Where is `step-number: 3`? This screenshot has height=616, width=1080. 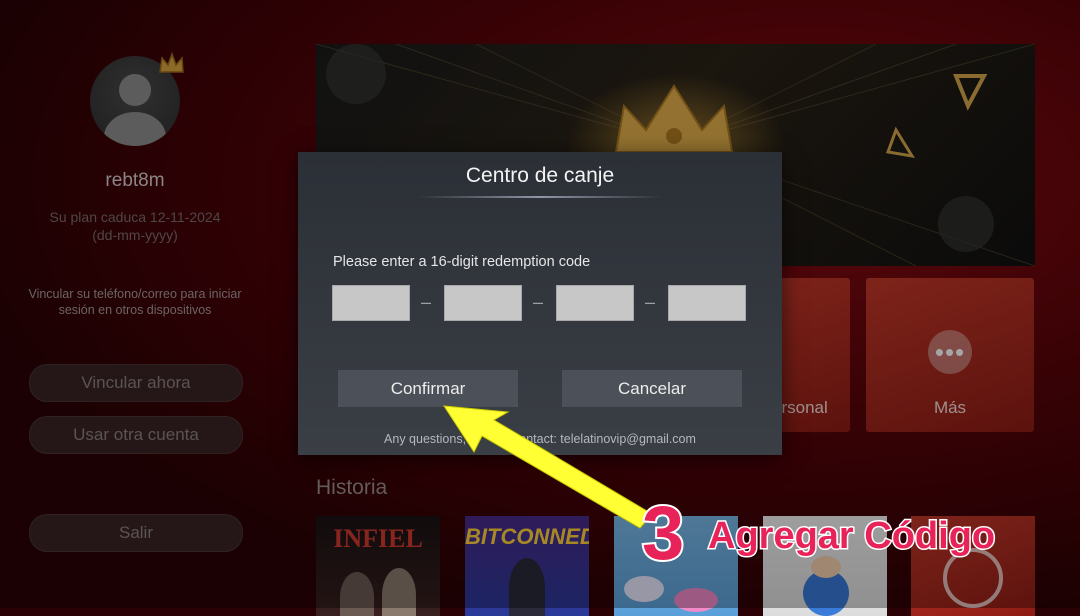
step-number: 3 is located at coordinates (663, 533).